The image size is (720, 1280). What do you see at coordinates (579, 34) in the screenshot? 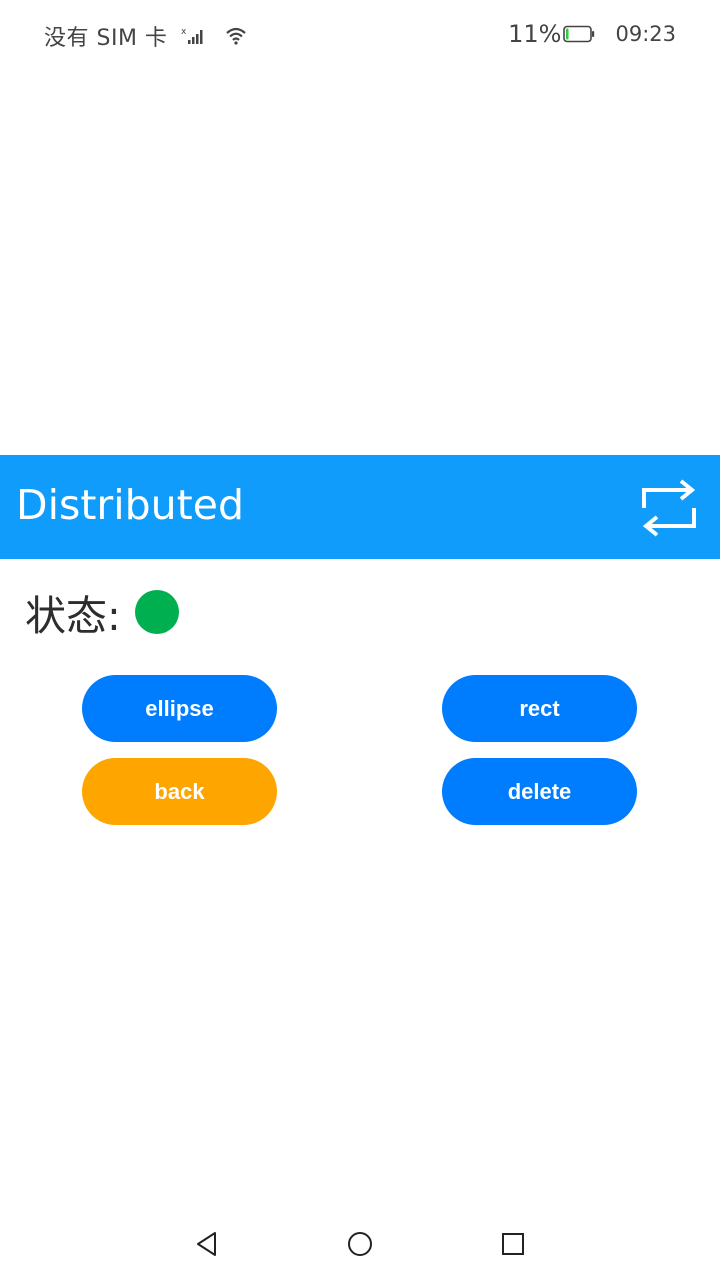
I see `battery-icon` at bounding box center [579, 34].